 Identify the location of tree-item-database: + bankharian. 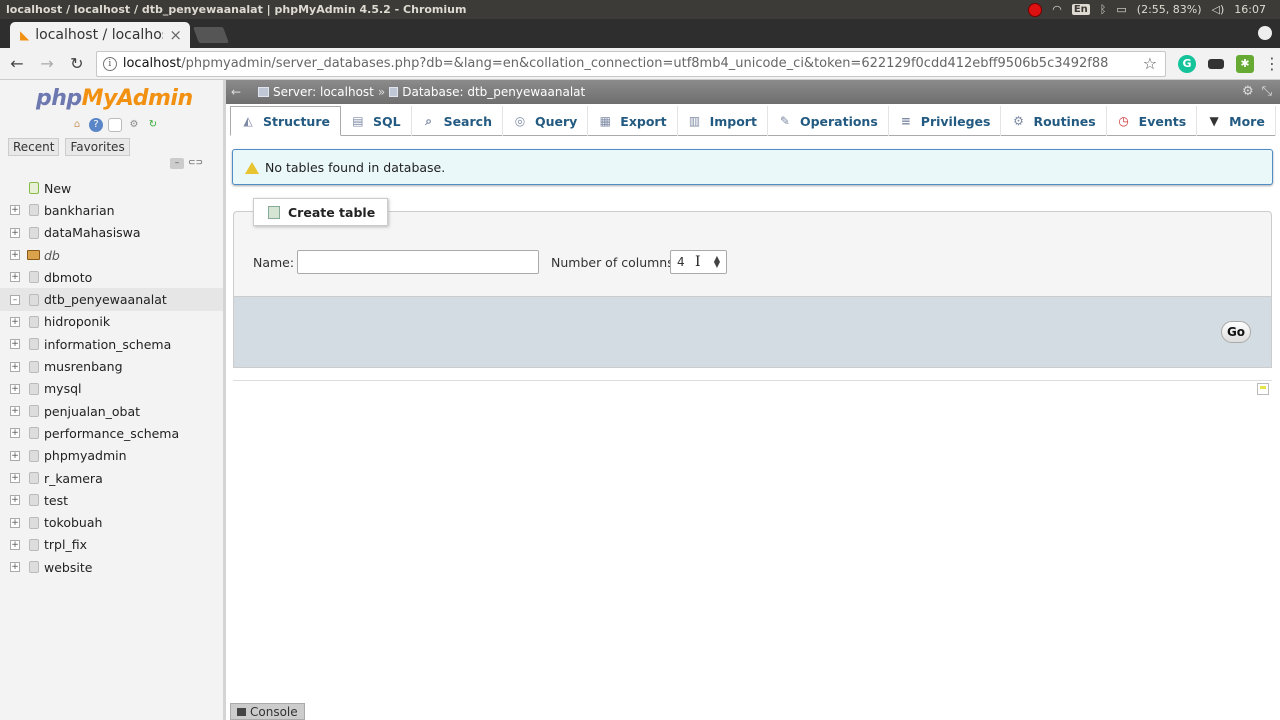
(111, 210).